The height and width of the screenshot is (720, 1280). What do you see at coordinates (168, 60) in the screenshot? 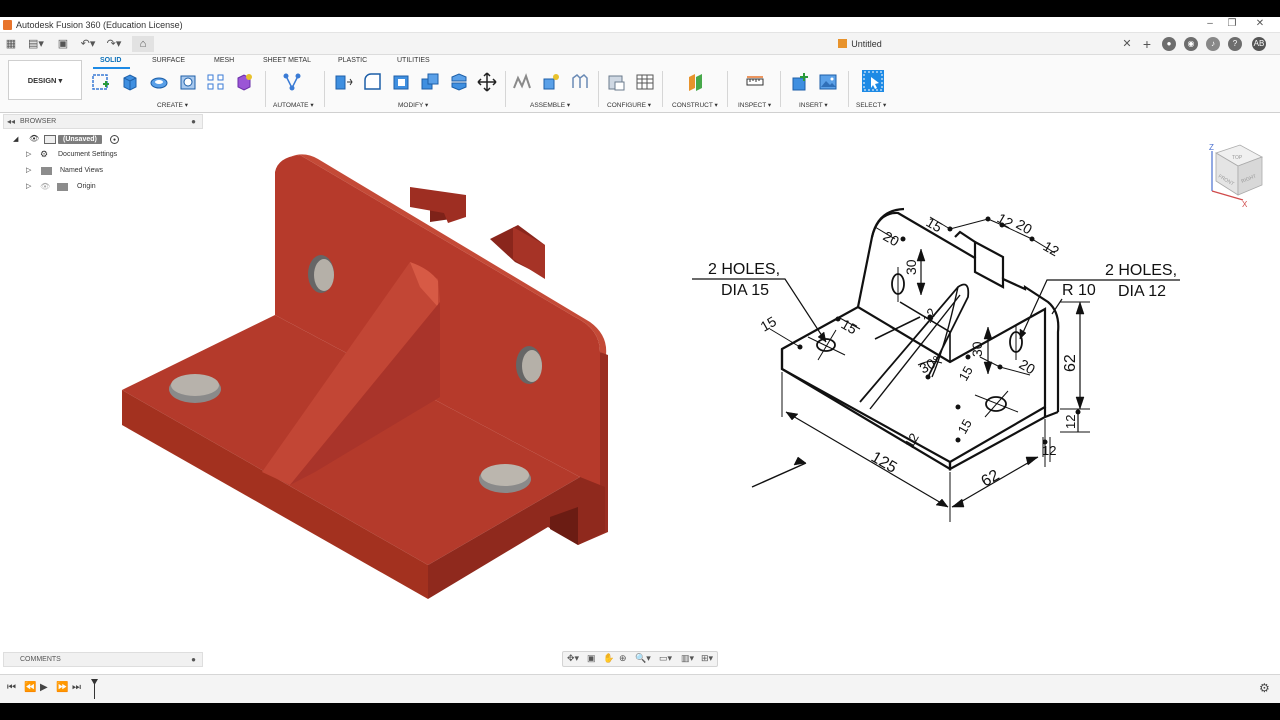
I see `tab-surface: SURFACE` at bounding box center [168, 60].